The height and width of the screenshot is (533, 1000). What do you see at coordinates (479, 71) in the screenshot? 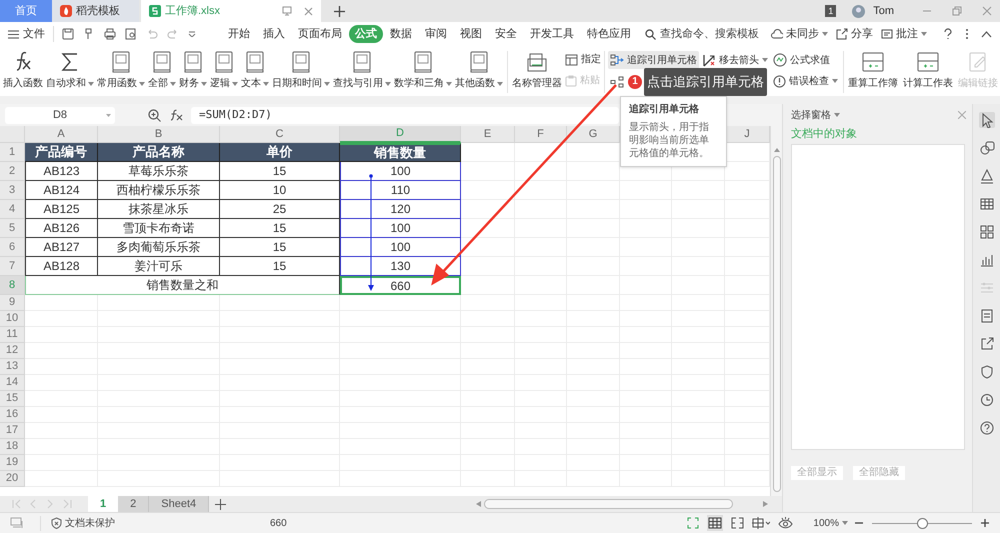
I see `ribbon-button: 其他函数` at bounding box center [479, 71].